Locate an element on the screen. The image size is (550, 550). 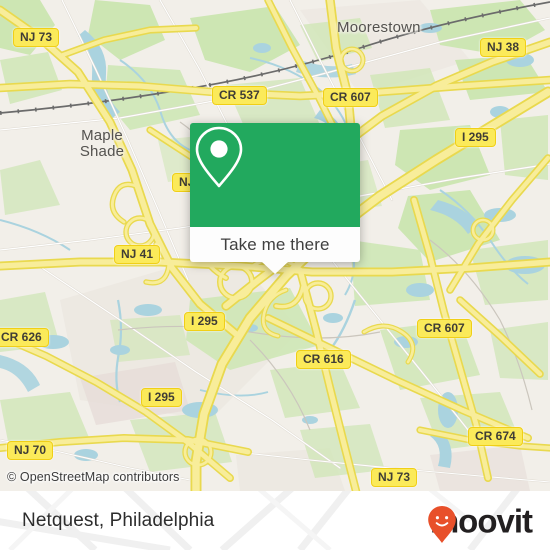
take-me-there-label: Take me there is located at coordinates (275, 244).